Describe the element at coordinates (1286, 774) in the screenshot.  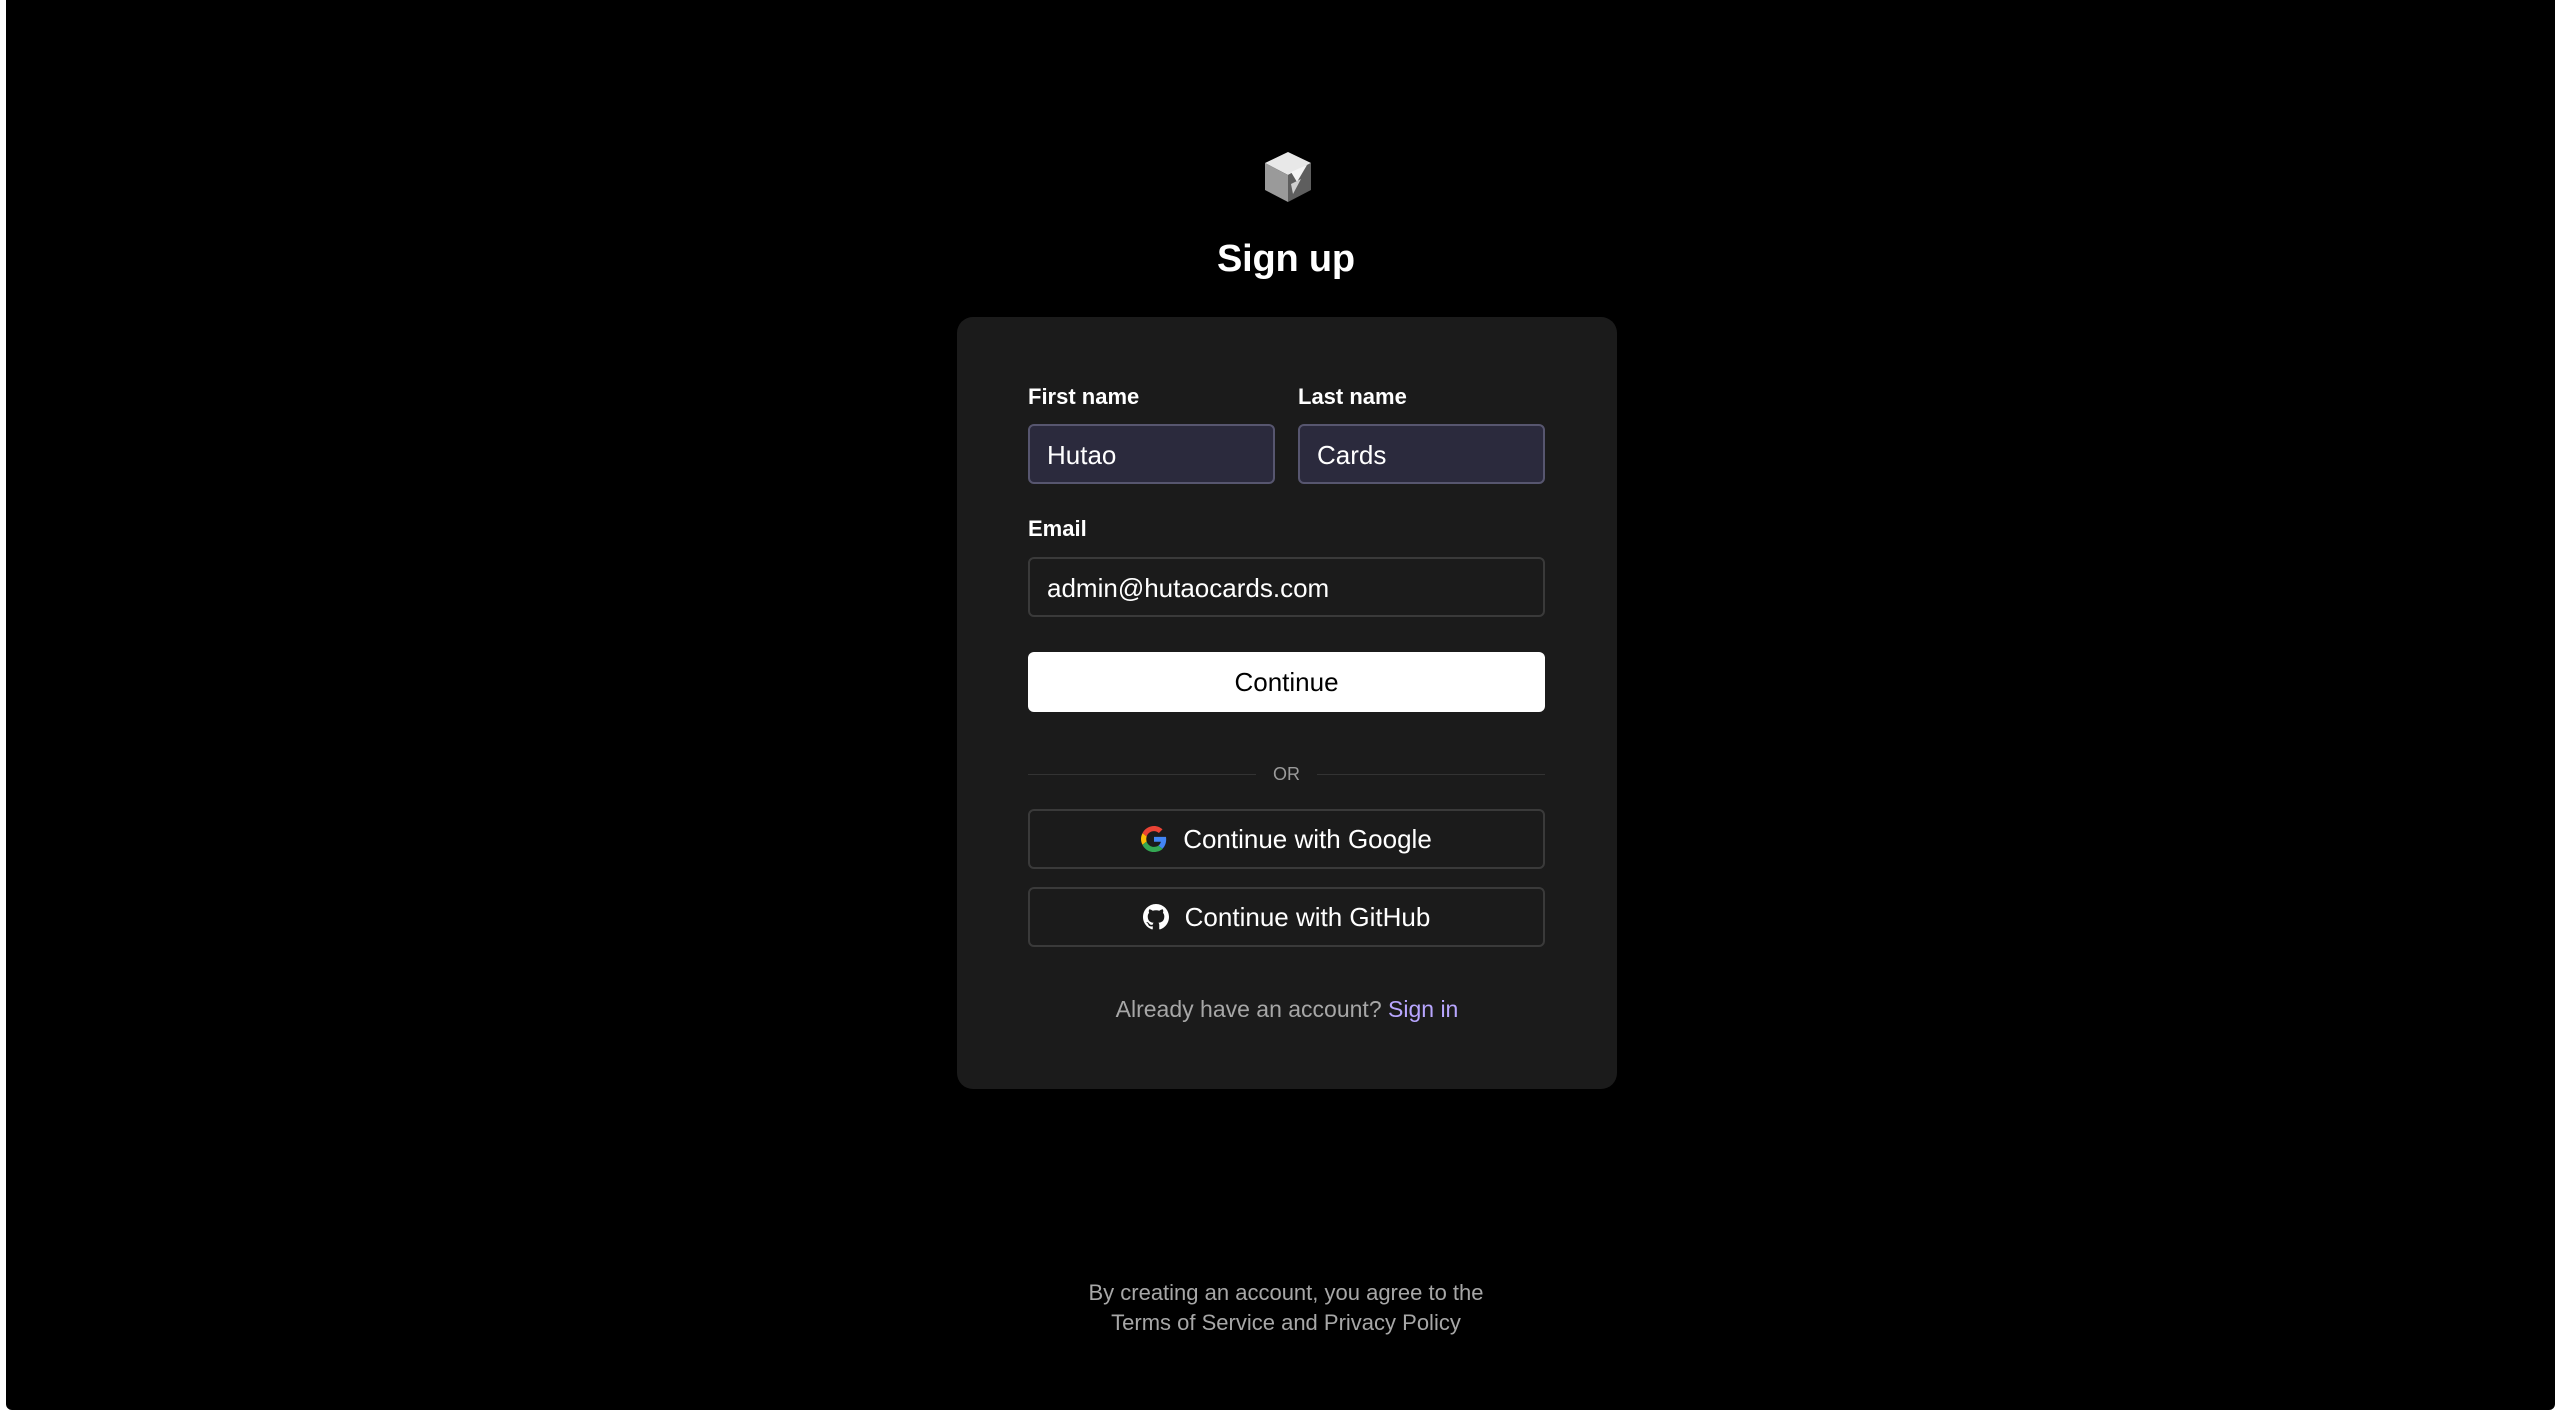
I see `or-divider: OR` at that location.